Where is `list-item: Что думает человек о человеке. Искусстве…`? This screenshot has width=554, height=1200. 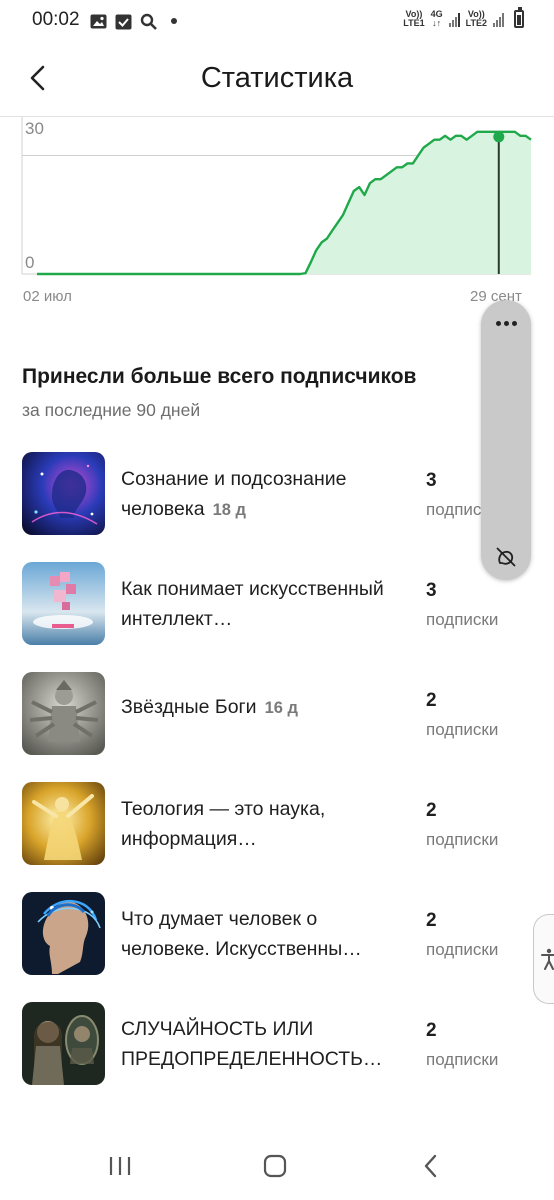
list-item: Что думает человек о человеке. Искусстве… is located at coordinates (277, 947).